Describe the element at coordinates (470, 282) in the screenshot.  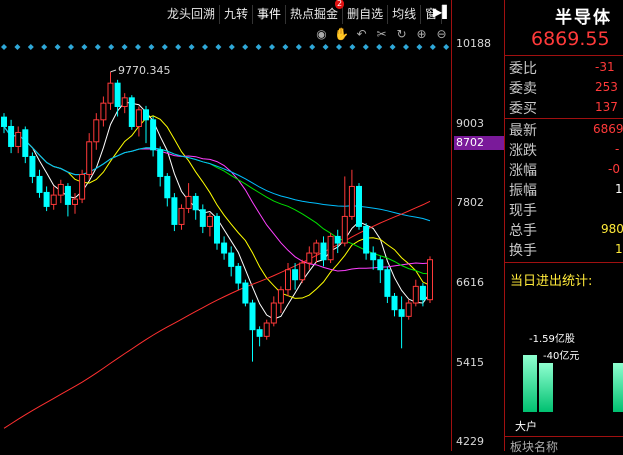
I see `axis-tick-label: 6616` at that location.